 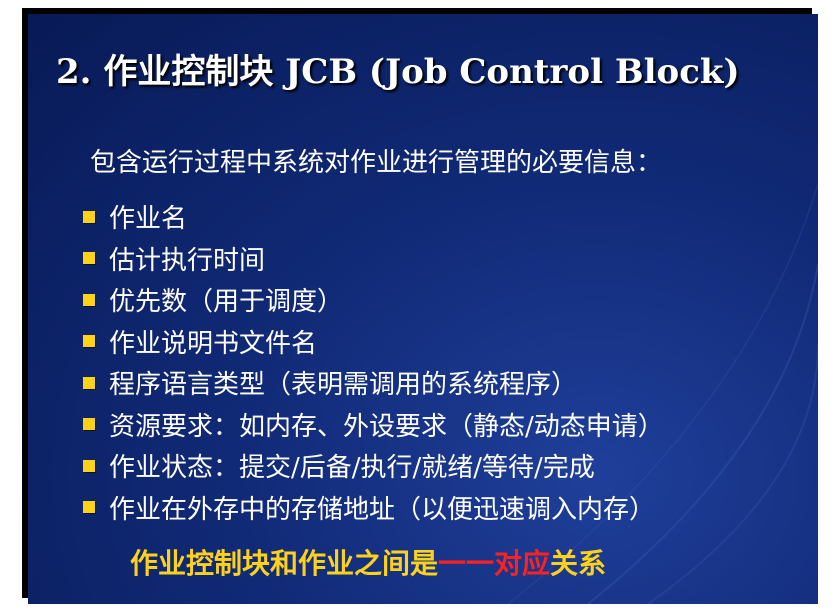 I want to click on bullet-item: 作业名, so click(x=373, y=217).